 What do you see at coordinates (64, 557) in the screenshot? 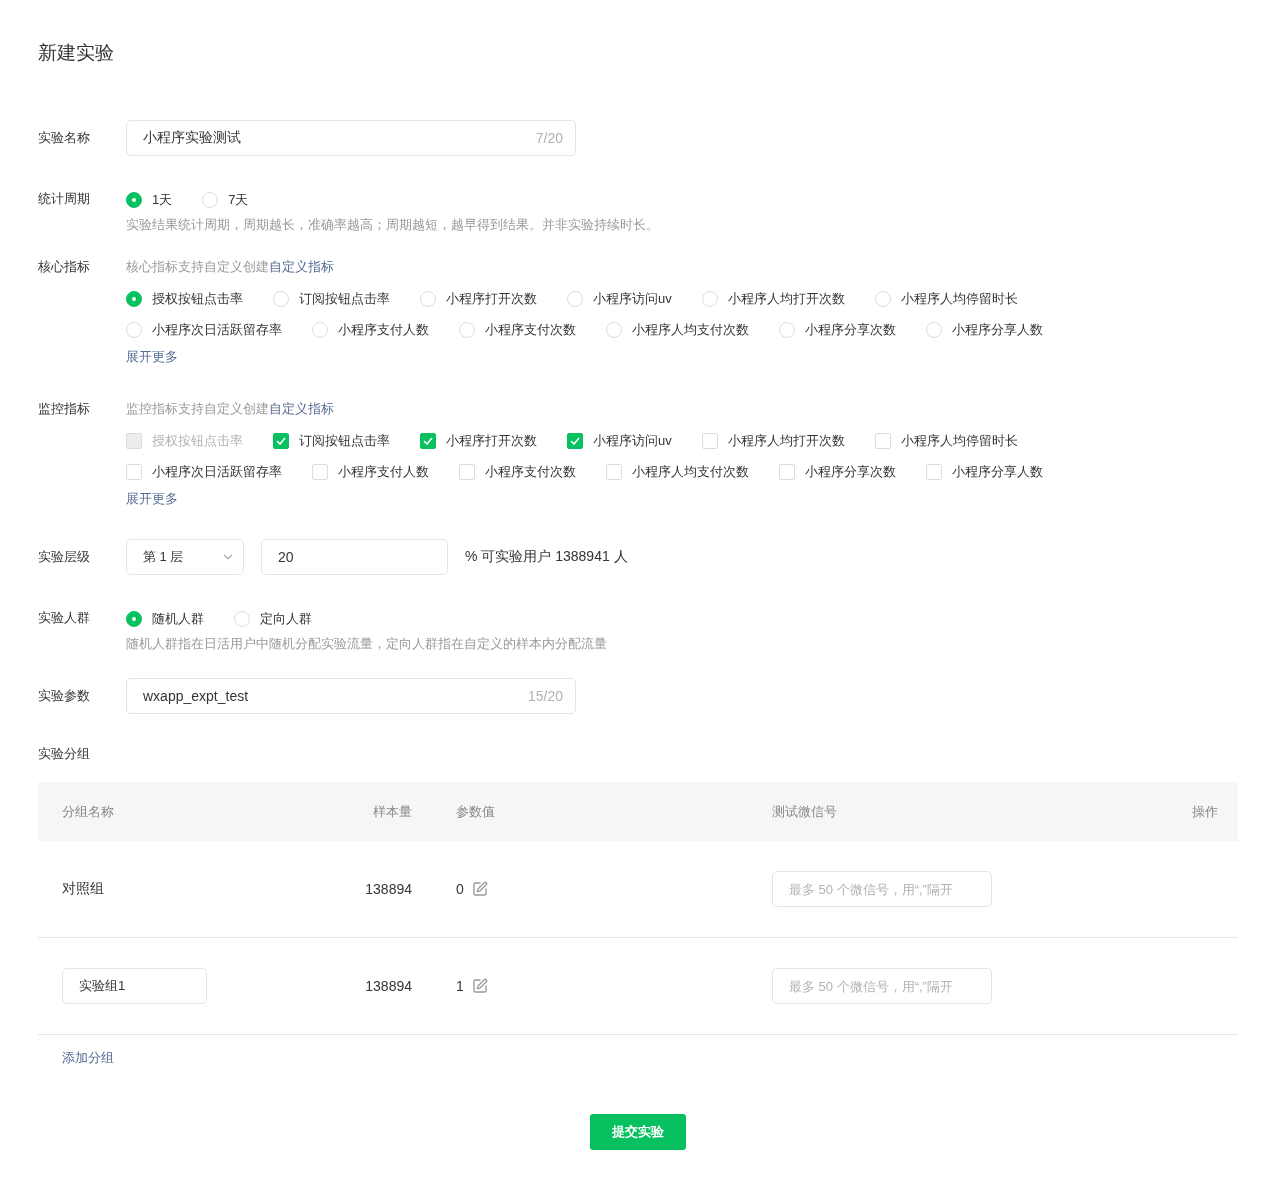
I see `field-label: 实验层级` at bounding box center [64, 557].